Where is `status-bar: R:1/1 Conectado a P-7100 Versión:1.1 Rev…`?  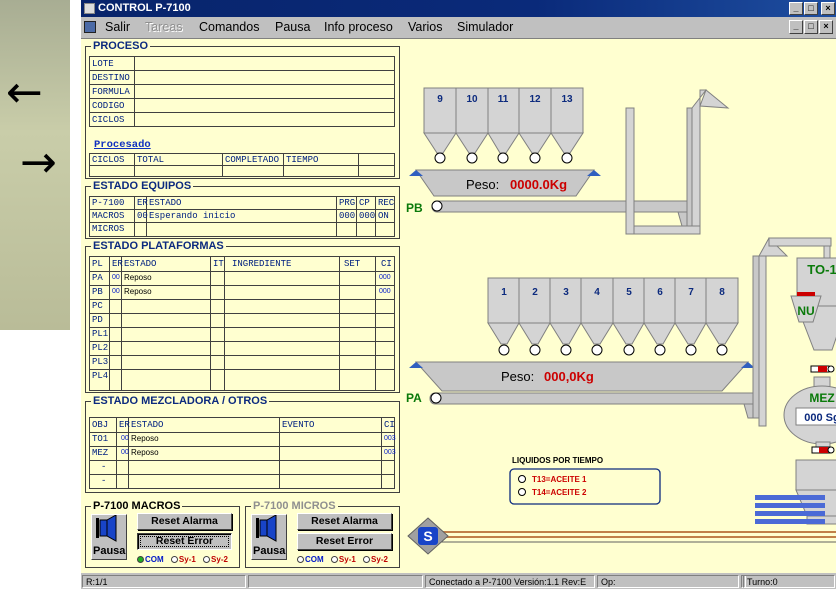 status-bar: R:1/1 Conectado a P-7100 Versión:1.1 Rev… is located at coordinates (458, 581).